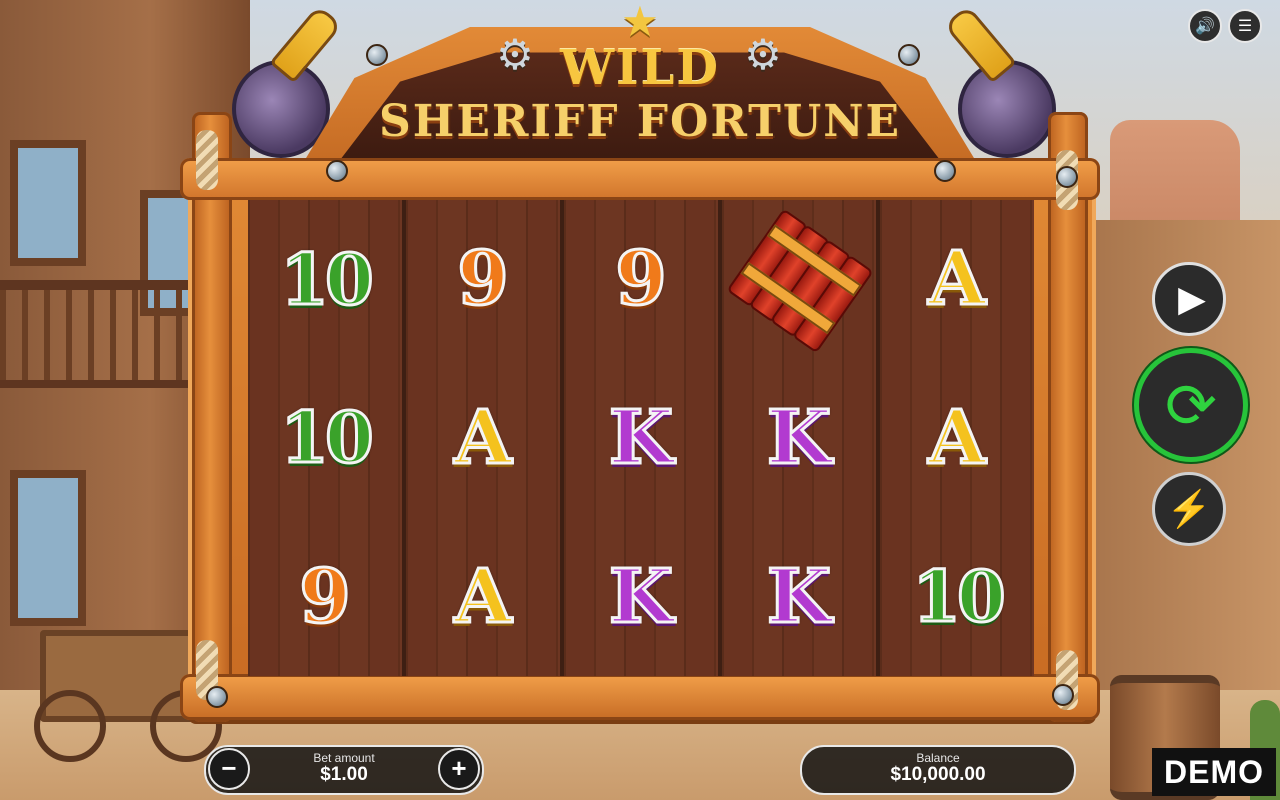 The height and width of the screenshot is (800, 1280). I want to click on reel-column: 9 KK, so click(641, 438).